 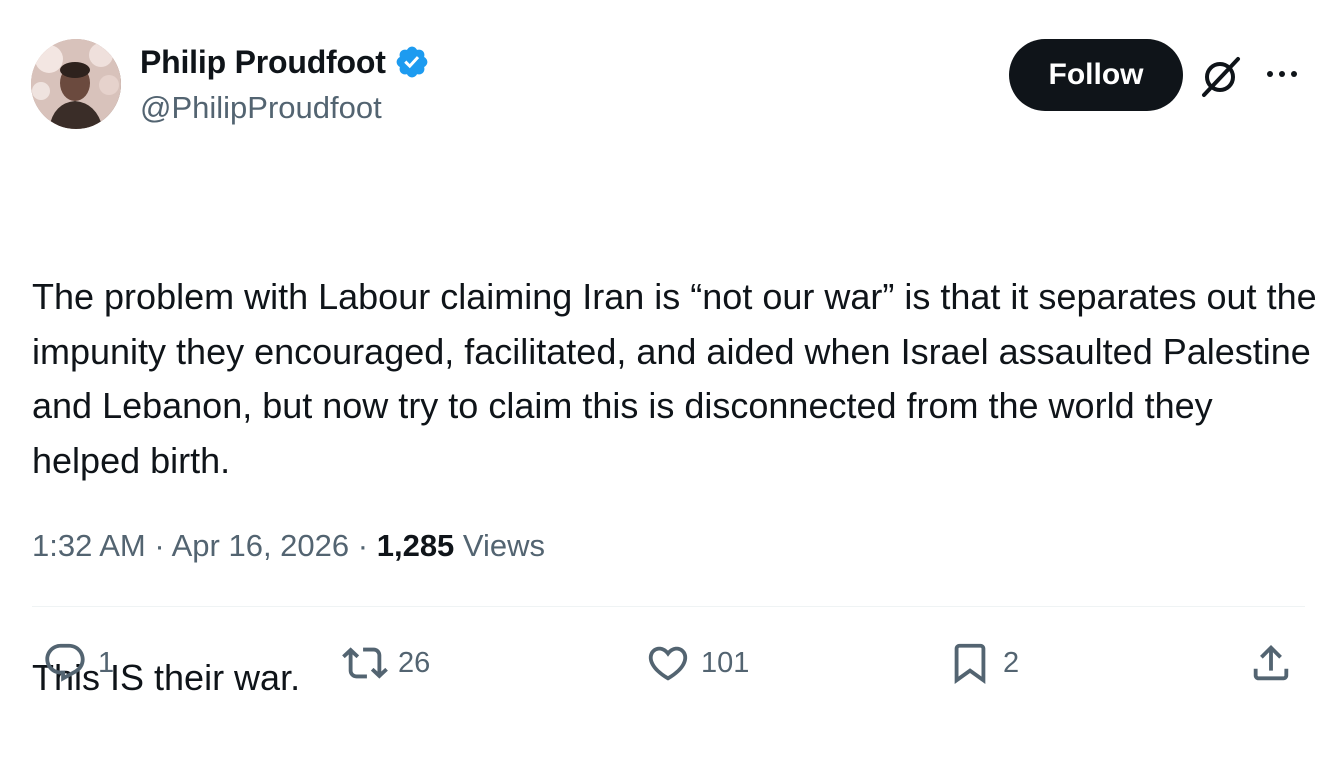 I want to click on avatar, so click(x=76, y=84).